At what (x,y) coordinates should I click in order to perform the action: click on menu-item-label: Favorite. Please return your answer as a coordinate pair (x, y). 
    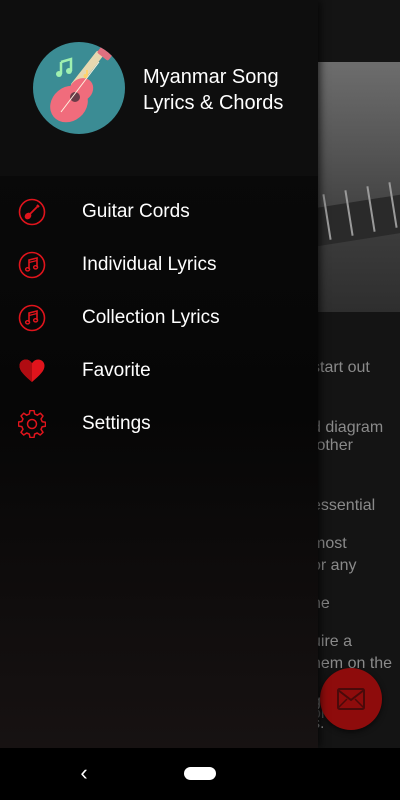
    Looking at the image, I should click on (116, 370).